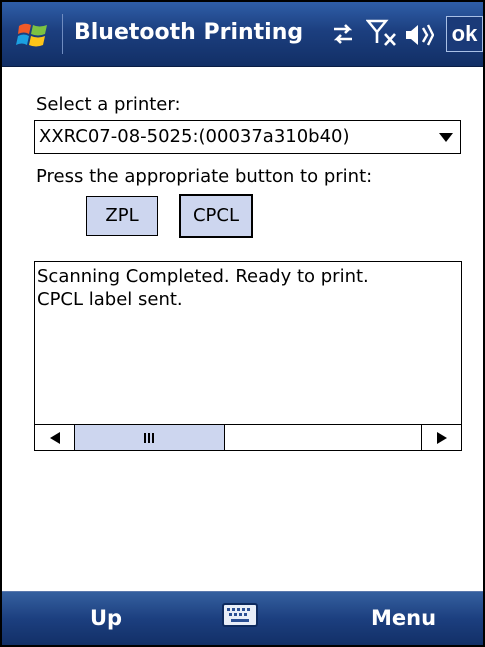 This screenshot has height=647, width=485. What do you see at coordinates (110, 299) in the screenshot?
I see `log-line: CPCL label sent.` at bounding box center [110, 299].